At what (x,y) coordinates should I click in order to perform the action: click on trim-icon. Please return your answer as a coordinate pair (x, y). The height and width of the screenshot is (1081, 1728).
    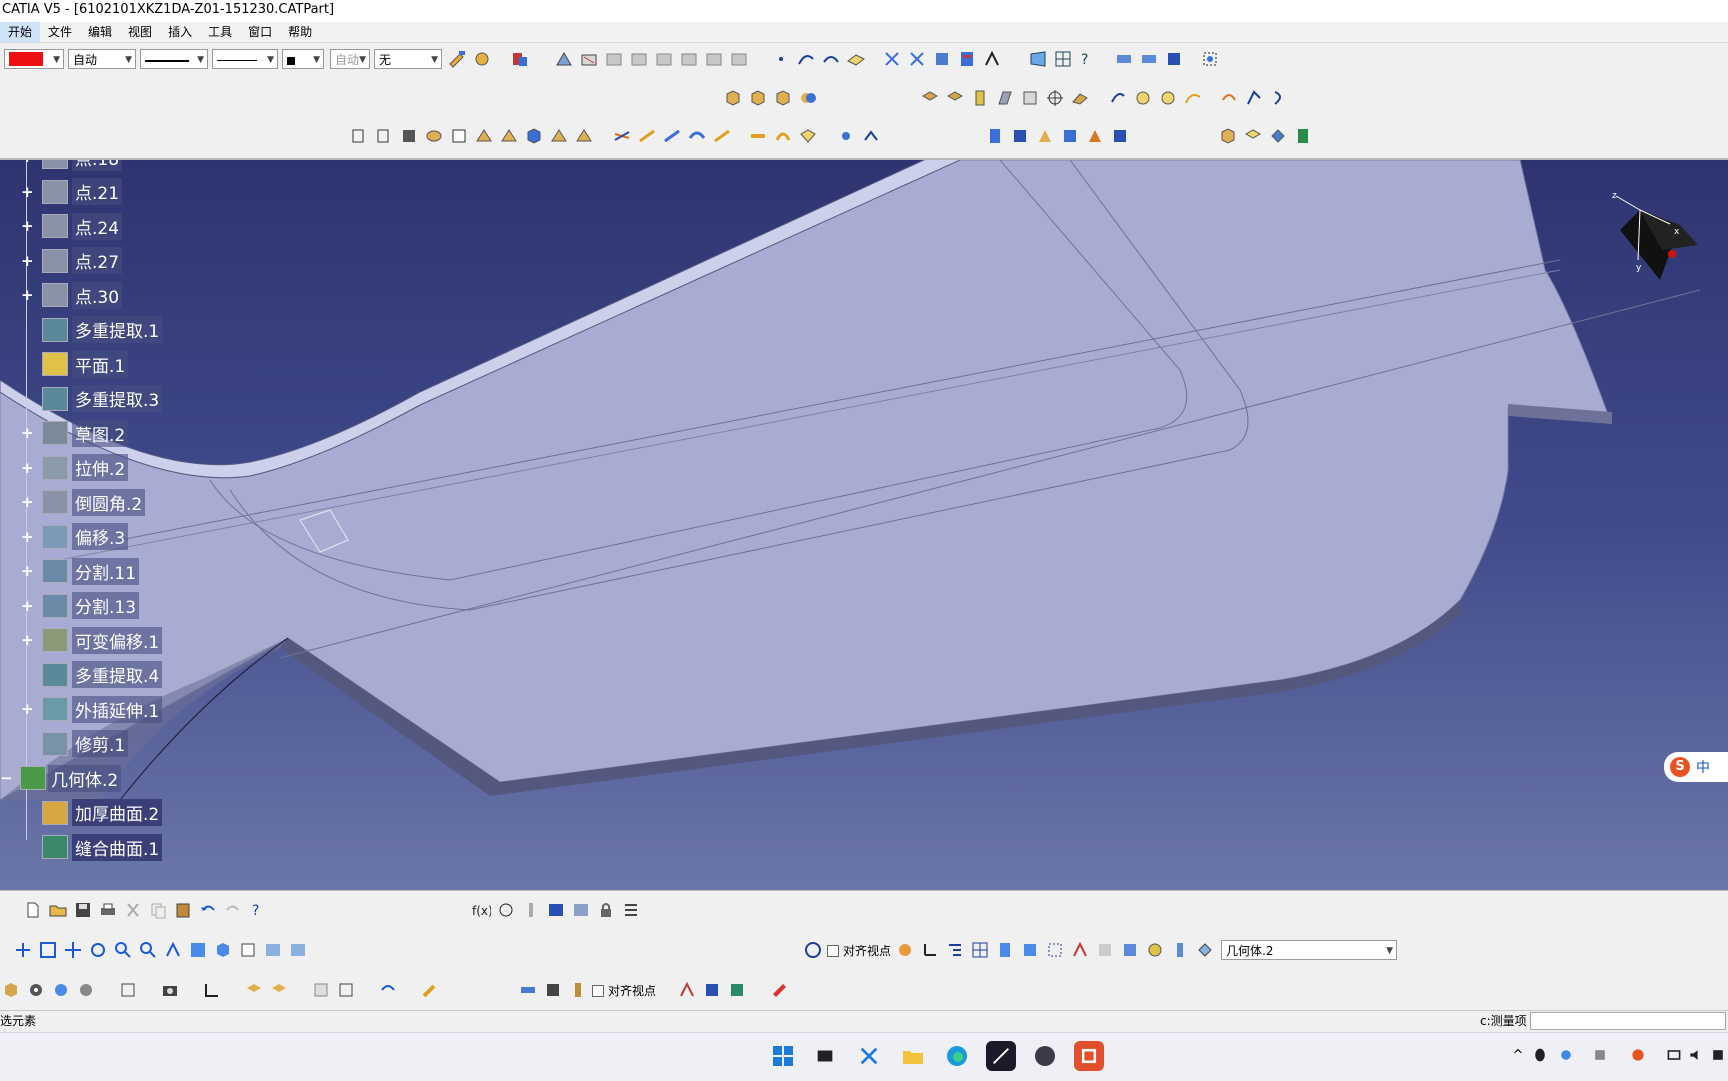
    Looking at the image, I should click on (647, 136).